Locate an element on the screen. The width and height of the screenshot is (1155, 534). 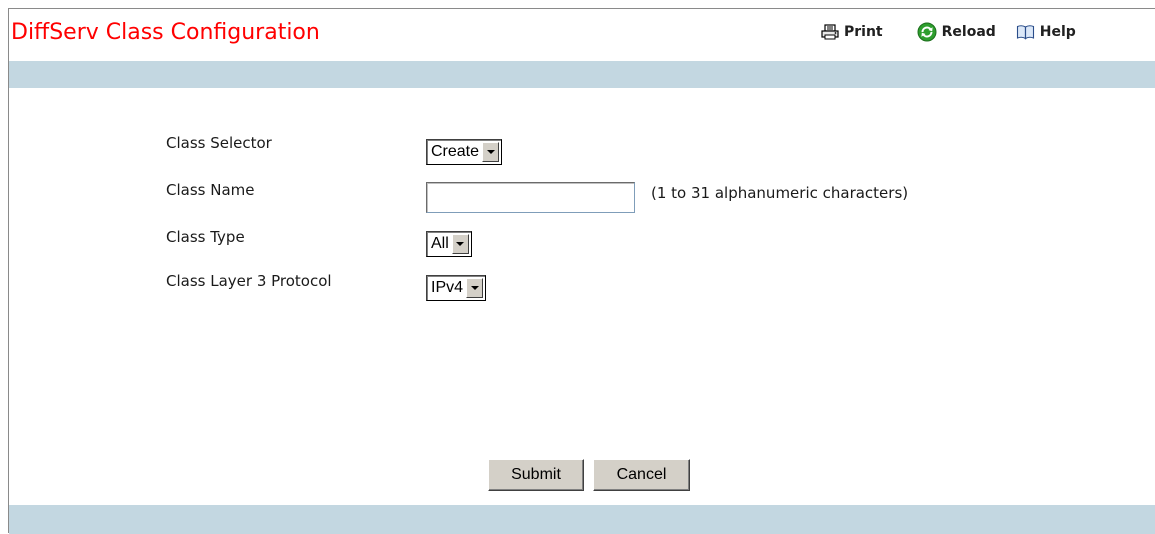
help-label: Help is located at coordinates (1057, 32).